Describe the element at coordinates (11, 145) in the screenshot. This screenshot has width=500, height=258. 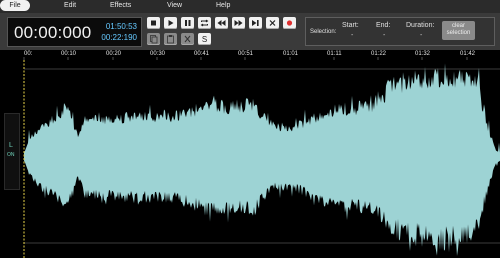
I see `channel-name: L` at that location.